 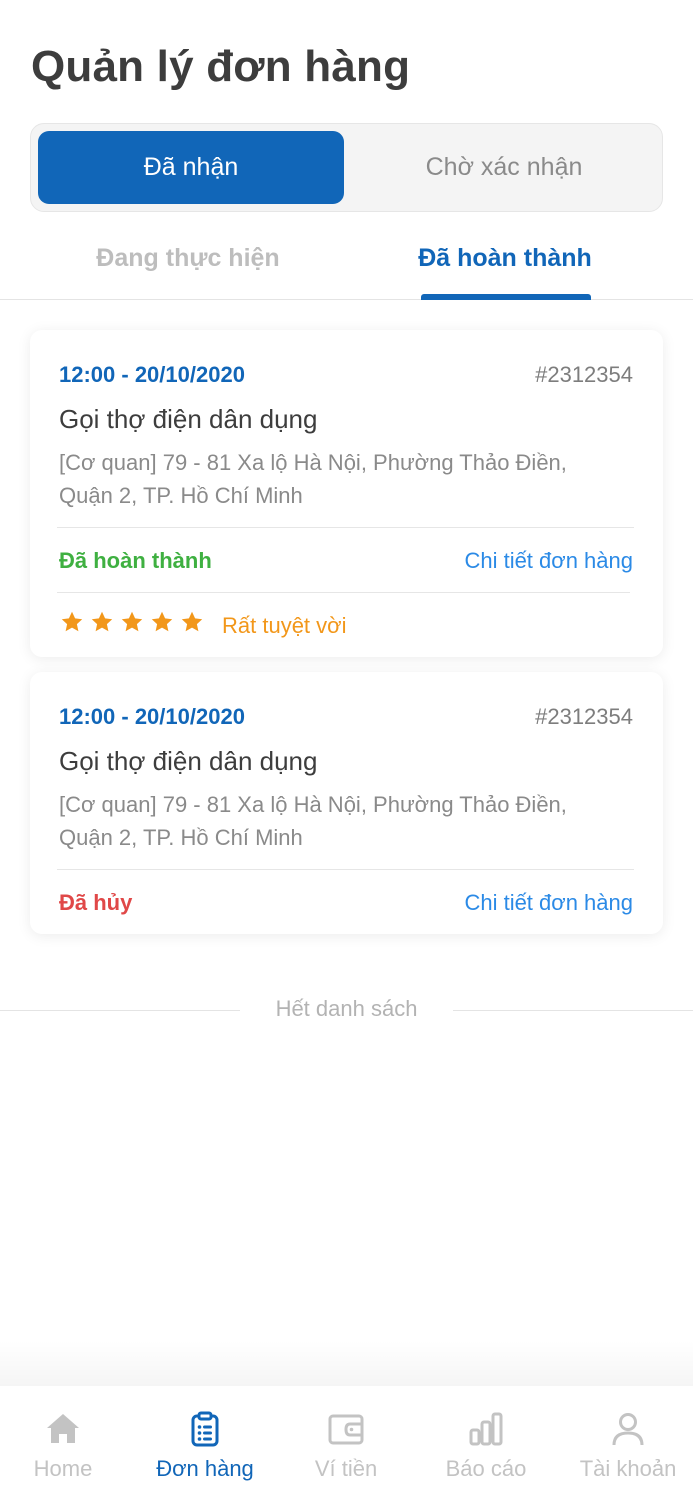 What do you see at coordinates (63, 1468) in the screenshot?
I see `nav-home-label: Home` at bounding box center [63, 1468].